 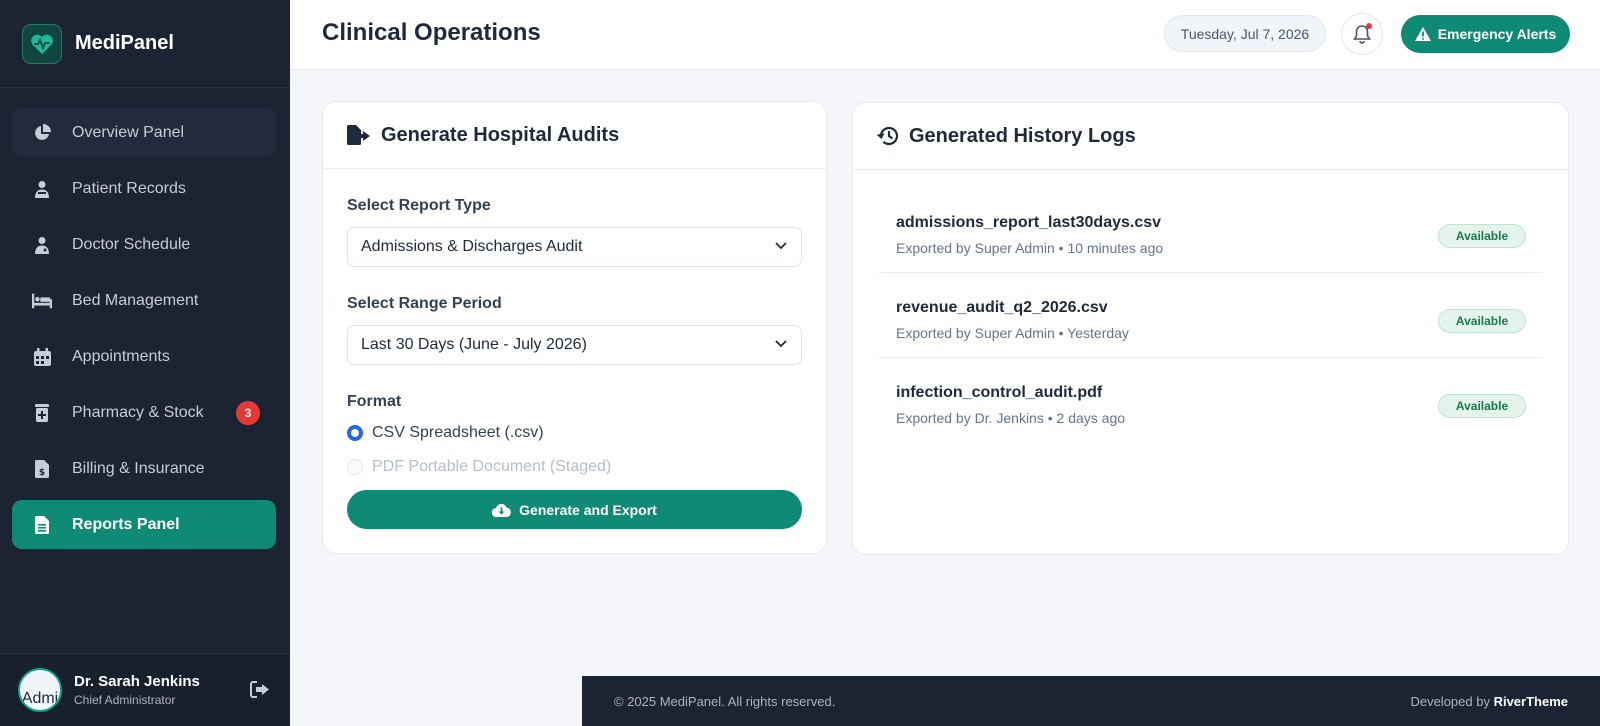 I want to click on brand: MediPanel, so click(x=145, y=44).